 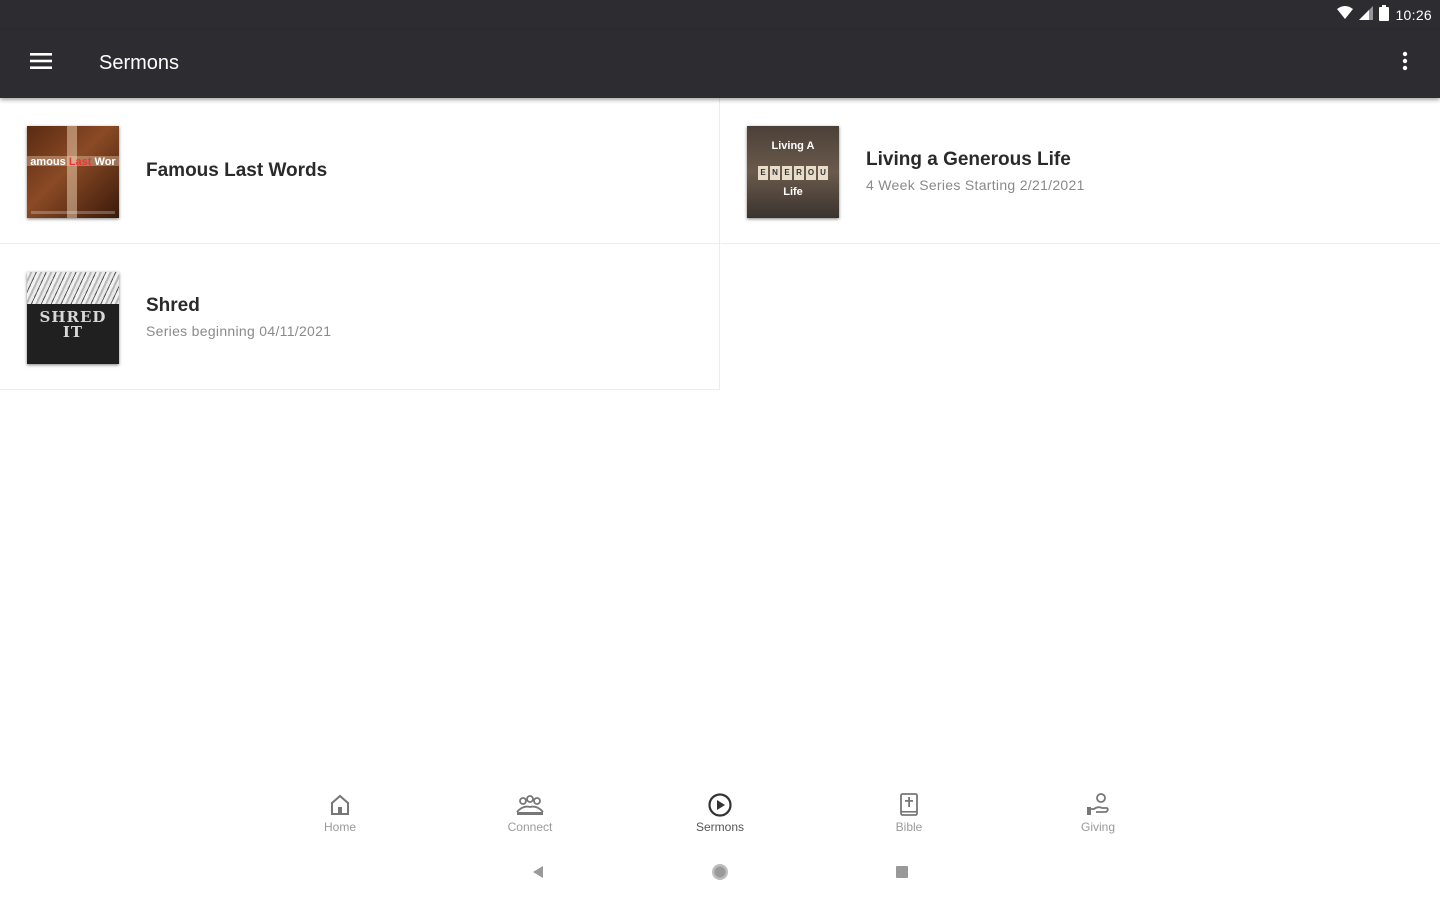 I want to click on overflow-menu-button, so click(x=1405, y=63).